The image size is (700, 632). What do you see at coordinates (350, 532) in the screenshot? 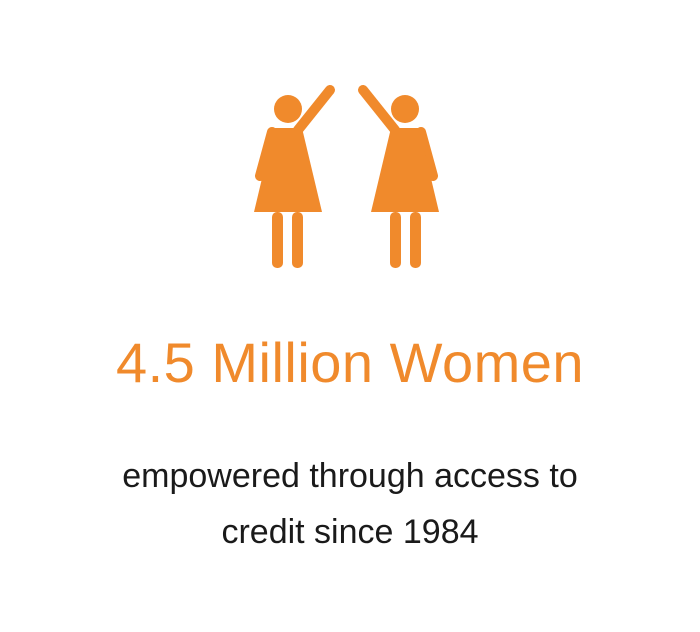
I see `subtext-line-2: credit since 1984` at bounding box center [350, 532].